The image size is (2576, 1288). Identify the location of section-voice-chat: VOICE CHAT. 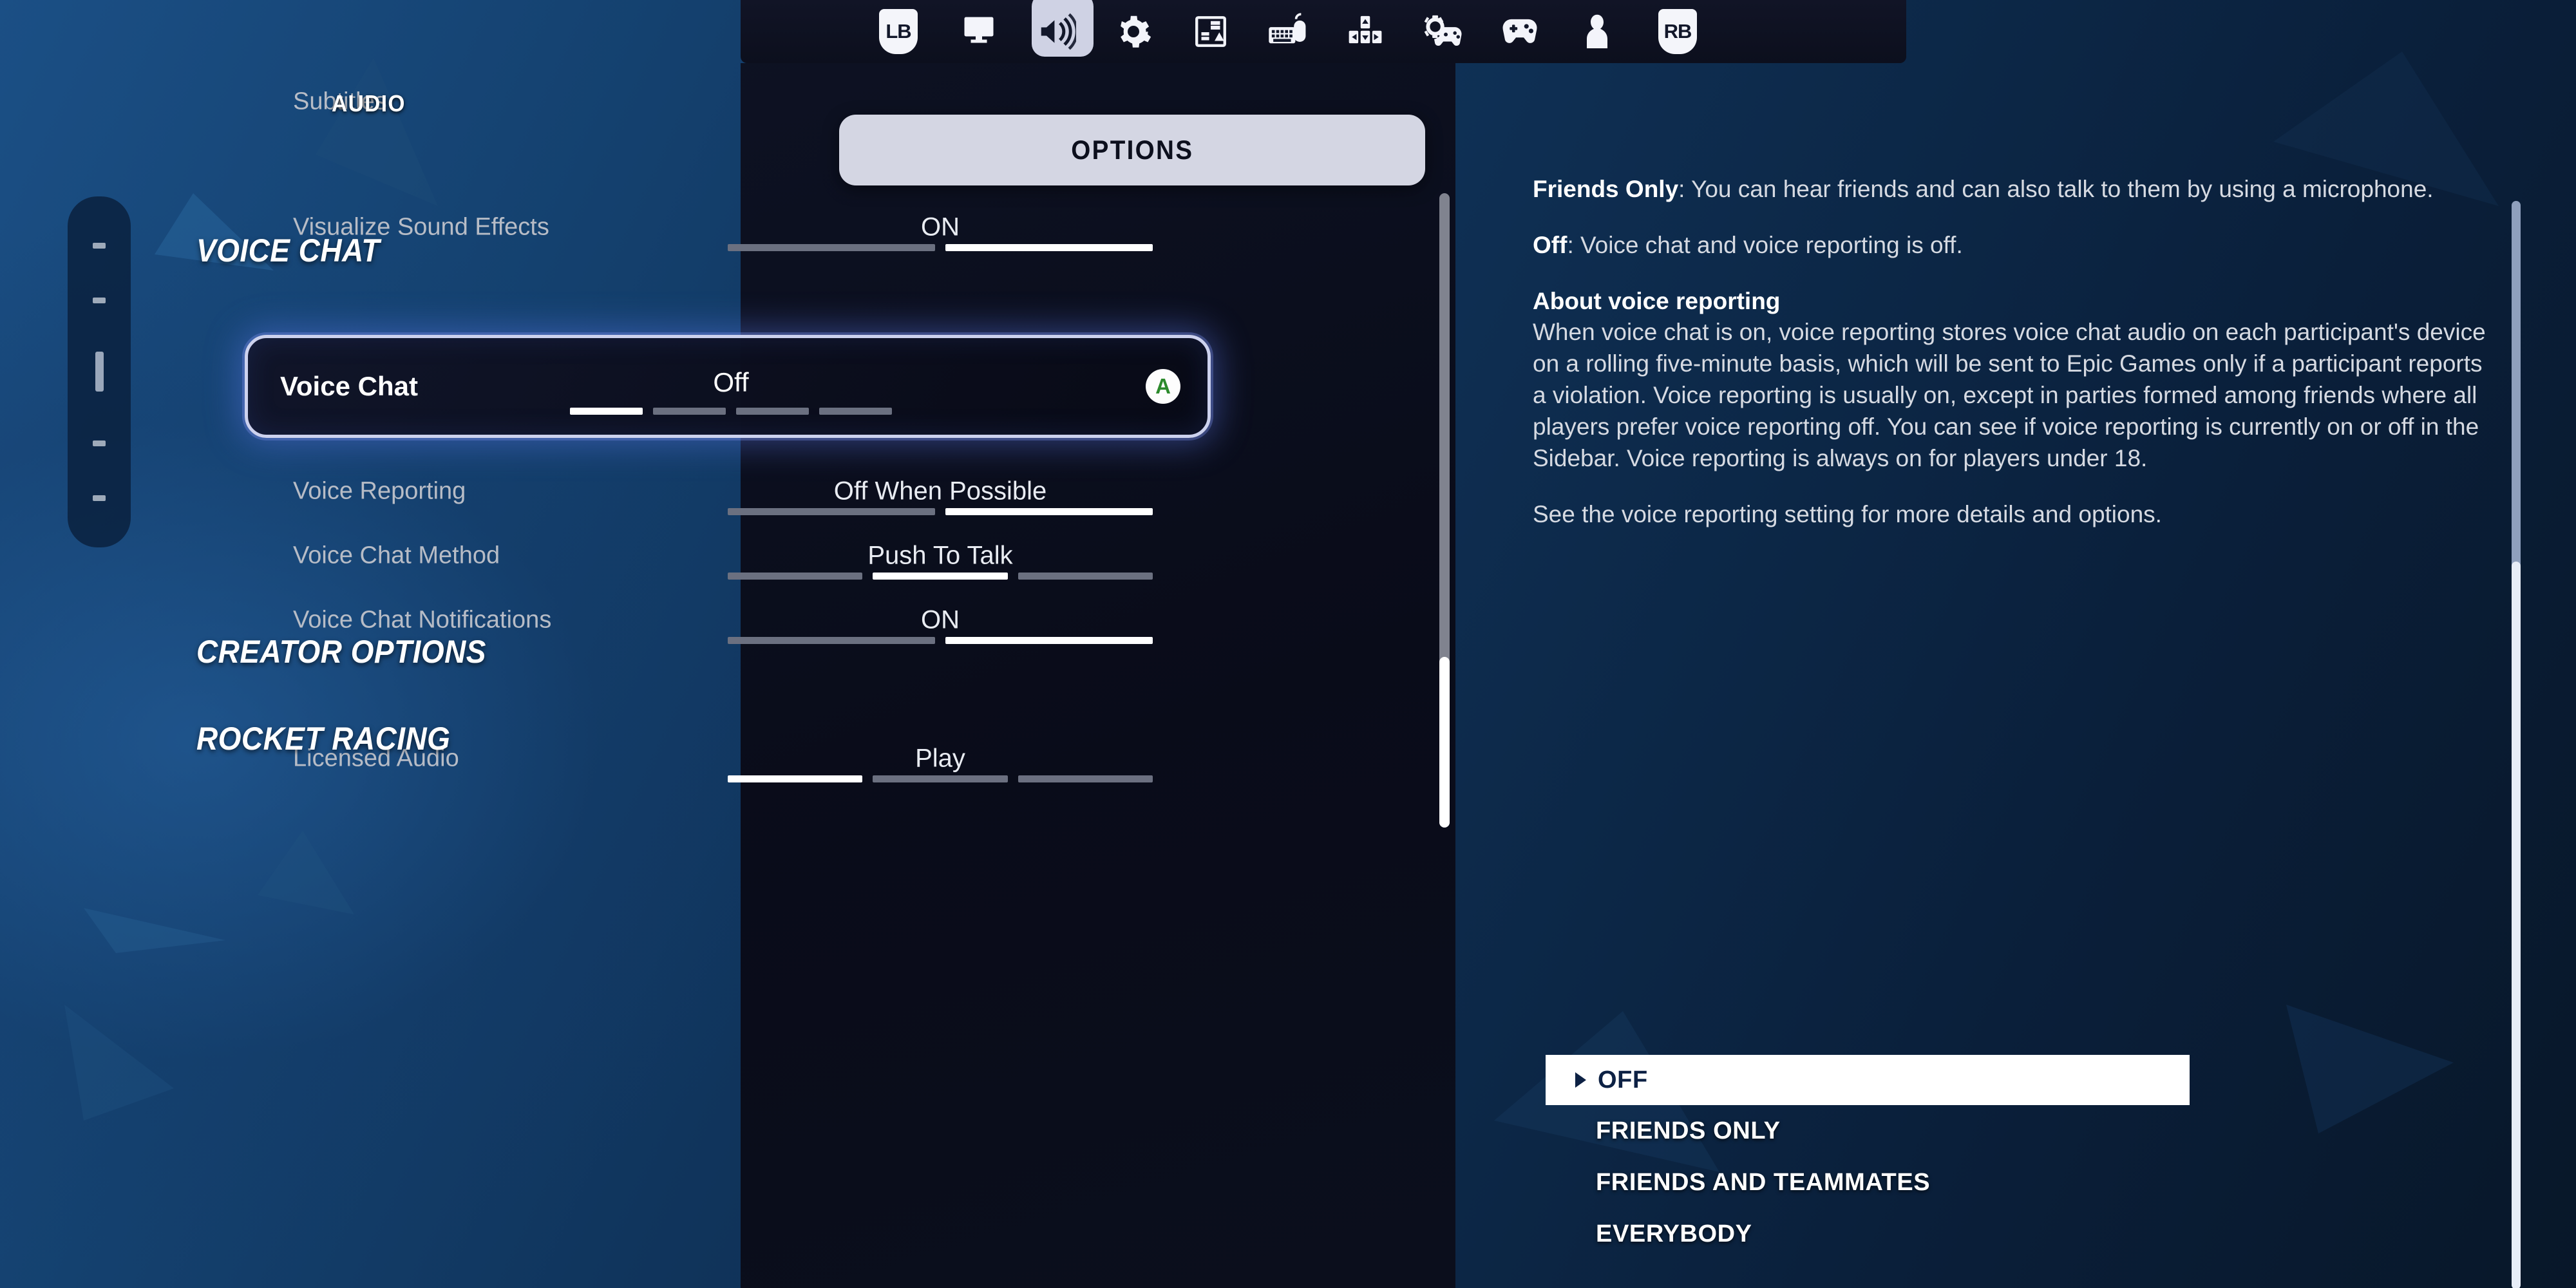
(288, 250).